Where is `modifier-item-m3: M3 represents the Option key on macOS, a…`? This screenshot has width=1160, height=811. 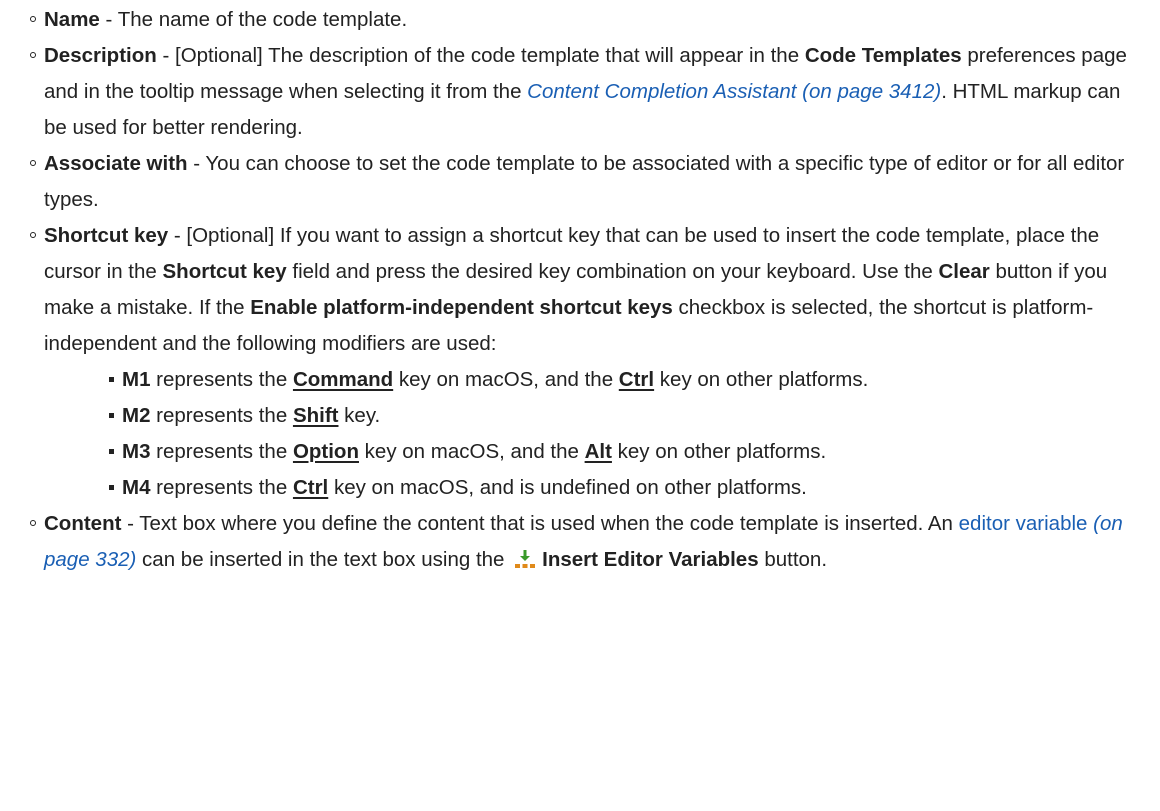 modifier-item-m3: M3 represents the Option key on macOS, a… is located at coordinates (624, 452).